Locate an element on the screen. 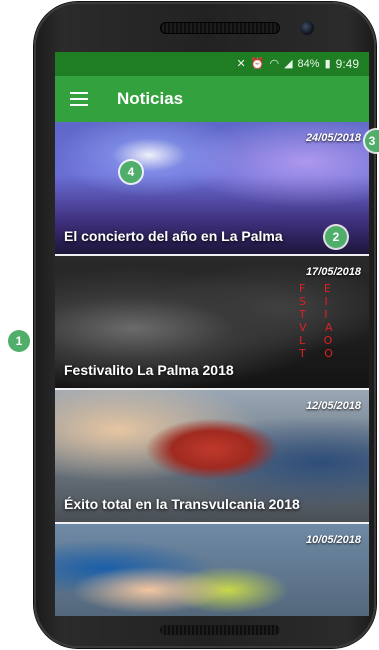 The image size is (379, 650). annotation-badge-1: 1 is located at coordinates (19, 341).